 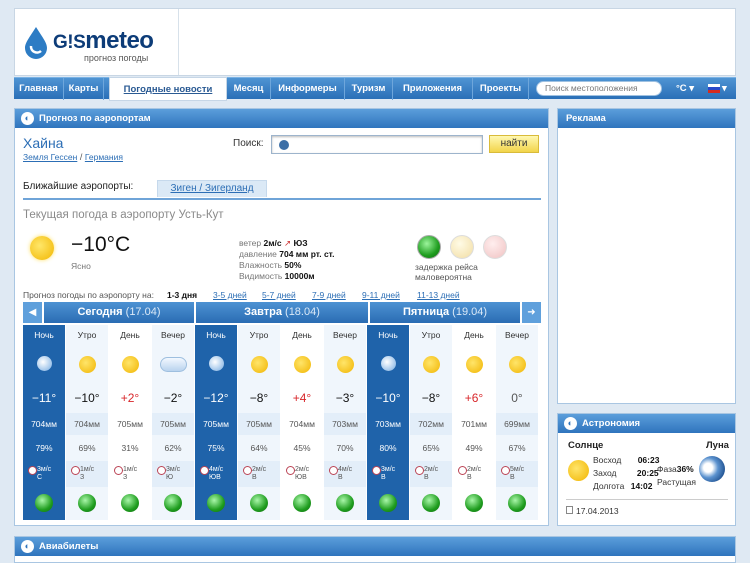 I want to click on humidity: 79%, so click(x=44, y=448).